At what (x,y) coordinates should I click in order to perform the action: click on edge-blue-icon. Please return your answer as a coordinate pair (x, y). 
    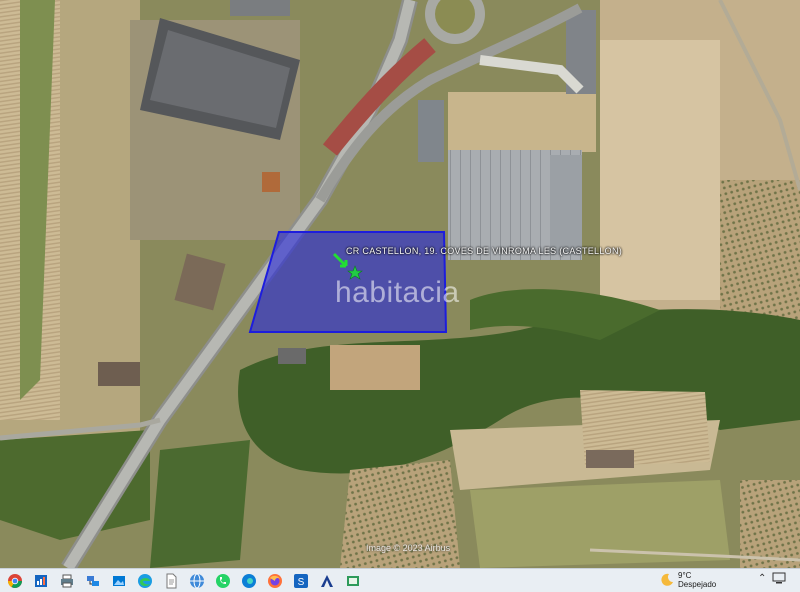
    Looking at the image, I should click on (249, 581).